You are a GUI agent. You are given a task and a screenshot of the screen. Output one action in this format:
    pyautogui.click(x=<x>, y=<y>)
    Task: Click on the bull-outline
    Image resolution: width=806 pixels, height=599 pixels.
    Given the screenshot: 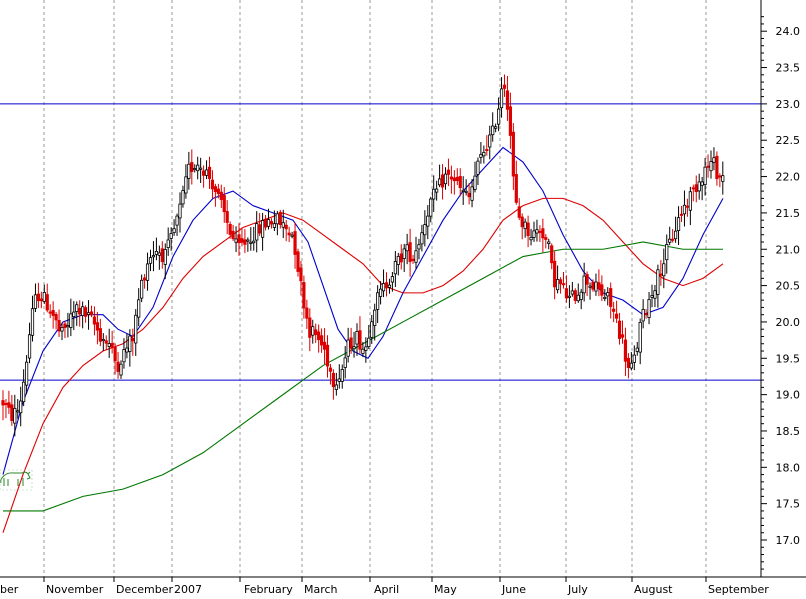 What is the action you would take?
    pyautogui.click(x=15, y=478)
    